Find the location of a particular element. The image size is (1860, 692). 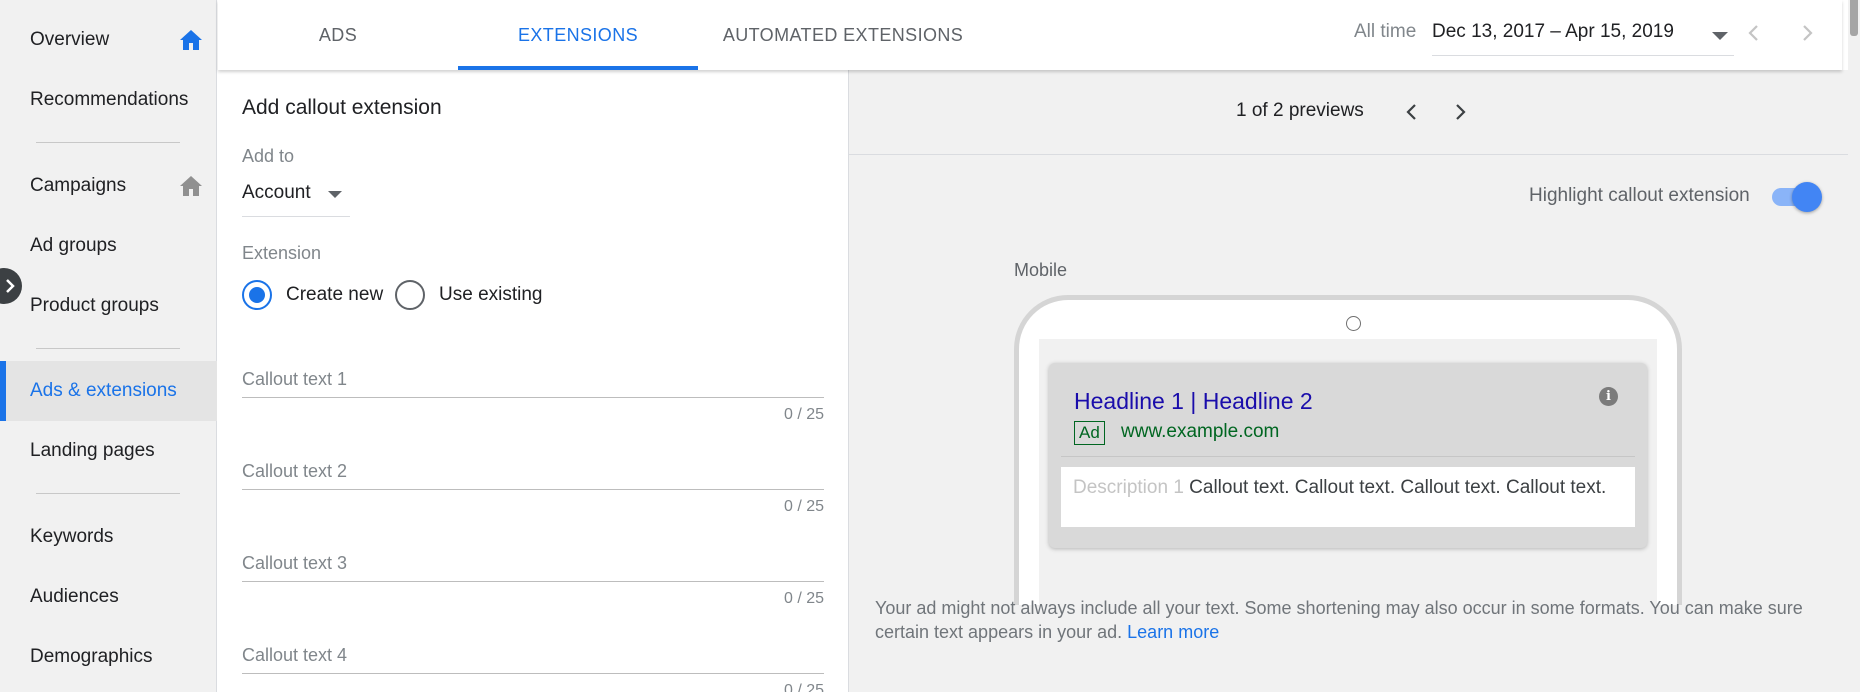

add-to-select: Account is located at coordinates (296, 199).